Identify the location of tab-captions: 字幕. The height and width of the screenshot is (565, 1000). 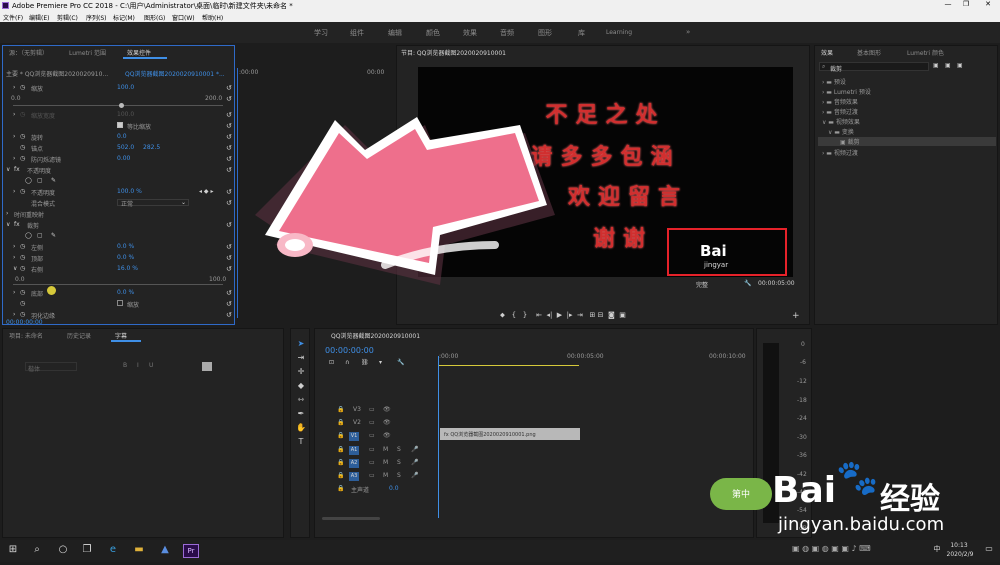
(121, 335).